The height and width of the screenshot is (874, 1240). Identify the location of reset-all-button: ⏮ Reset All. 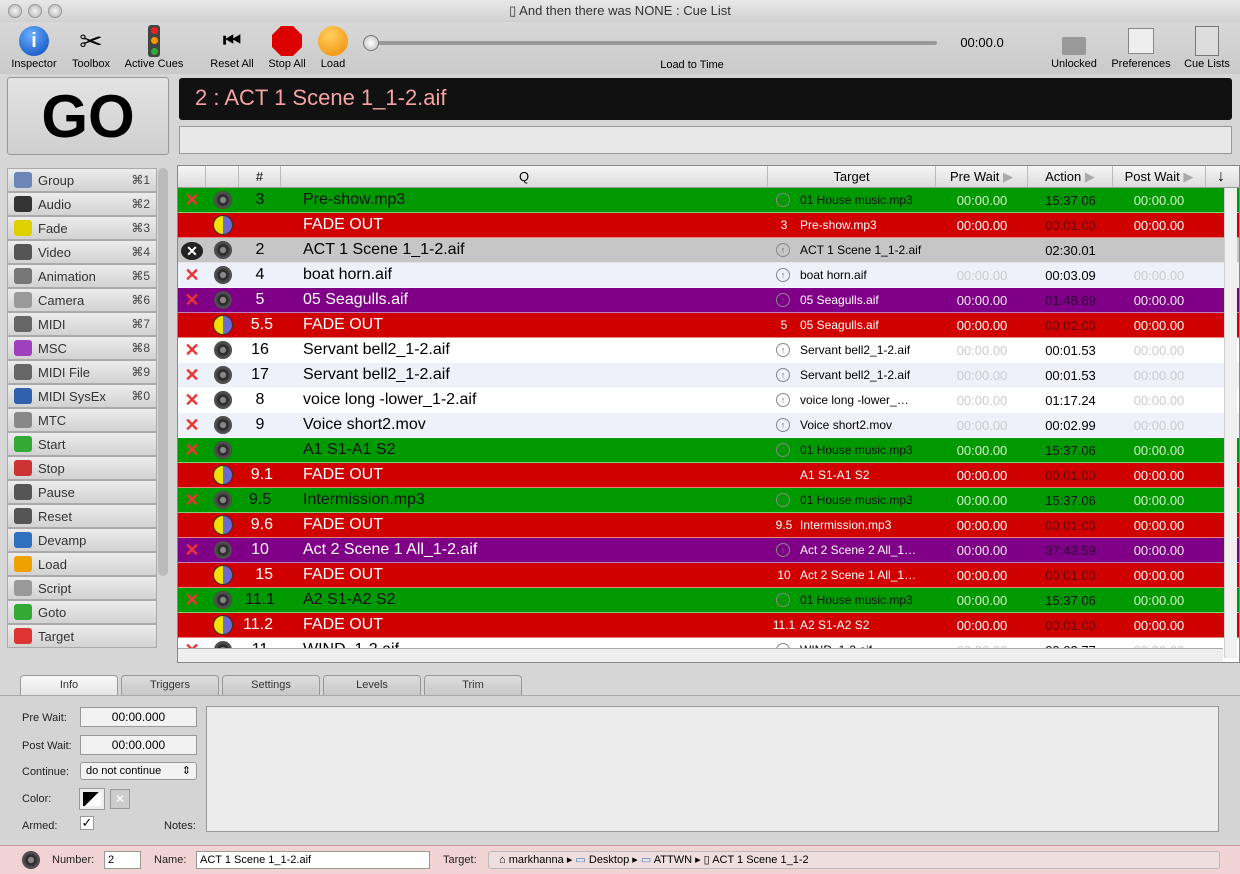
(232, 47).